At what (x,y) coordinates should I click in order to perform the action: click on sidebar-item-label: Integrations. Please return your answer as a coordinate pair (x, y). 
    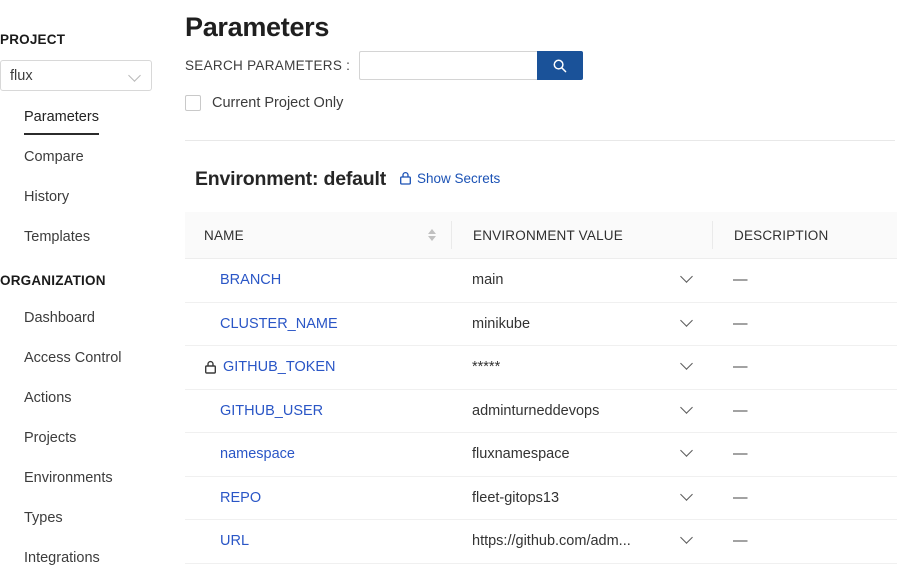
    Looking at the image, I should click on (62, 557).